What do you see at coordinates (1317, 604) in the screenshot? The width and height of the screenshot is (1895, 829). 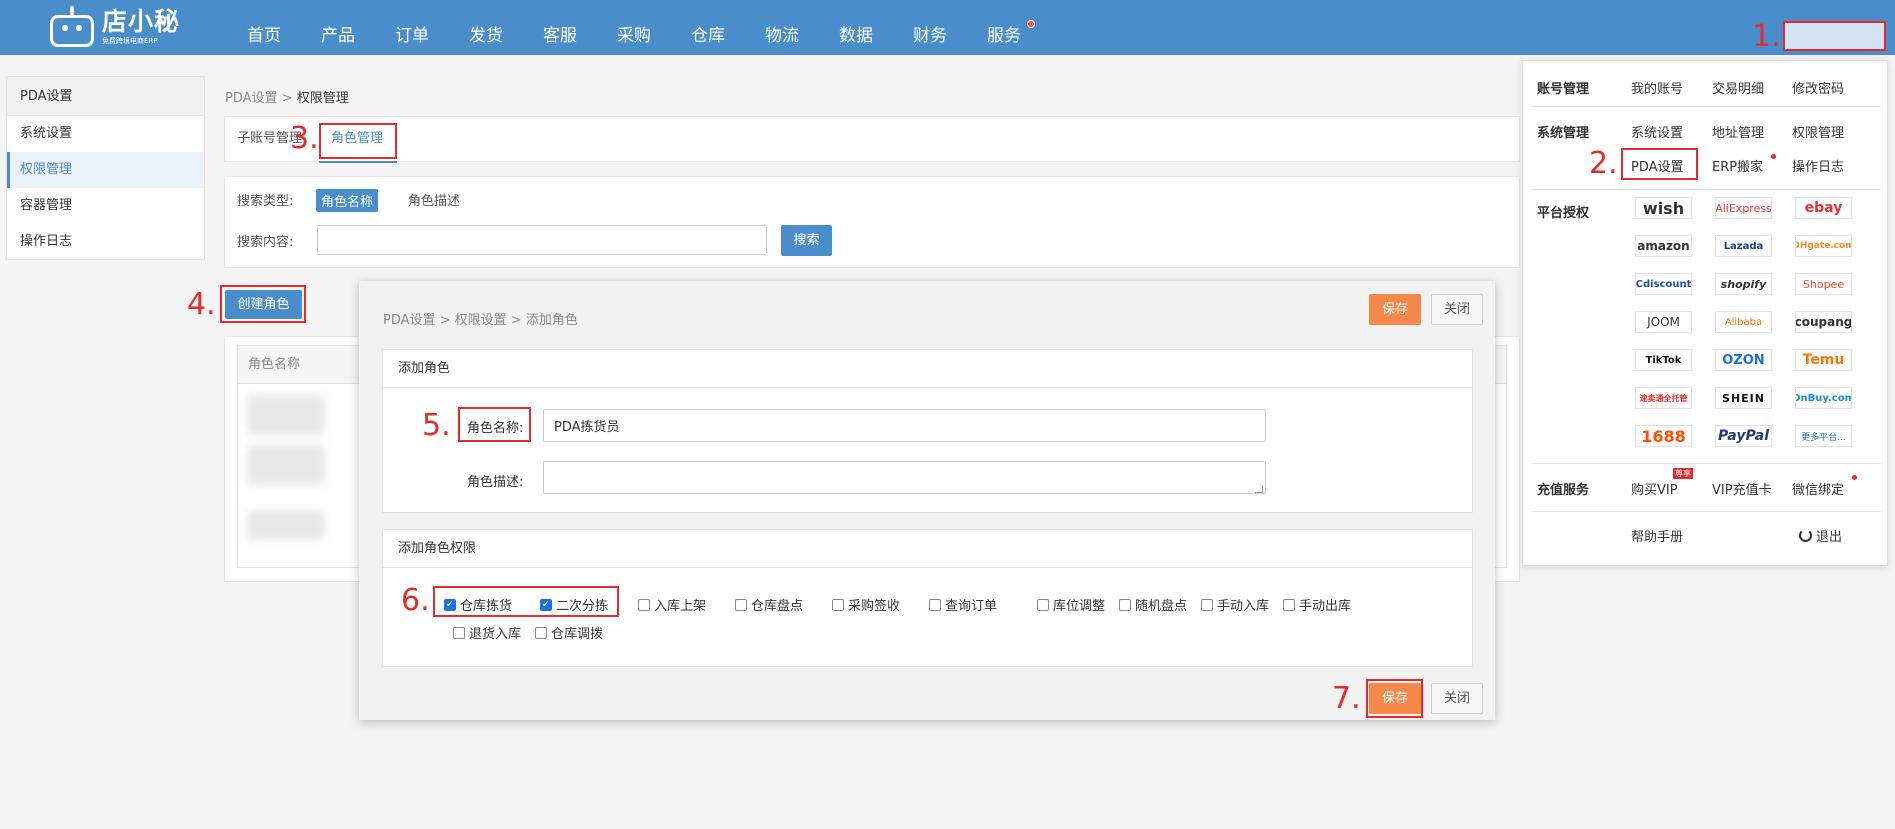 I see `perm-manual-outbound: 手动出库` at bounding box center [1317, 604].